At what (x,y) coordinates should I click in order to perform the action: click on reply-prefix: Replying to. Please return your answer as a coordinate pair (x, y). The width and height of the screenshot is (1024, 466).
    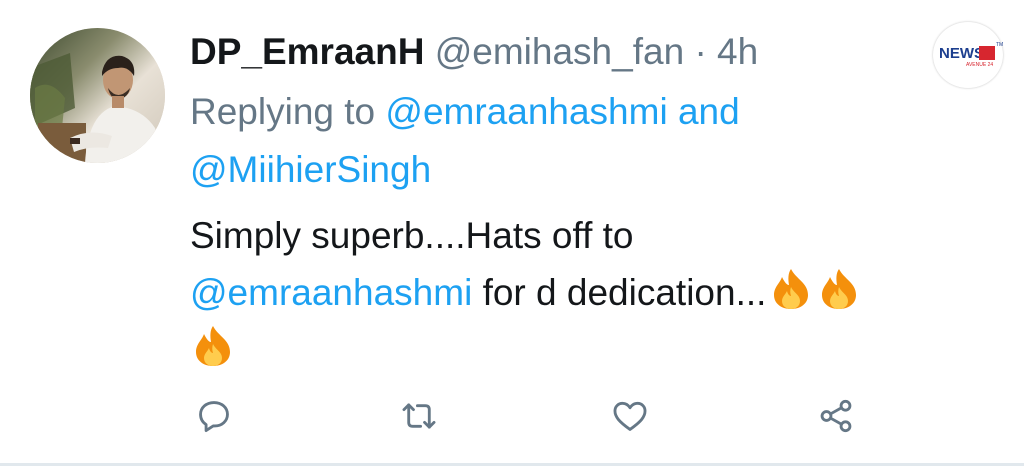
    Looking at the image, I should click on (283, 111).